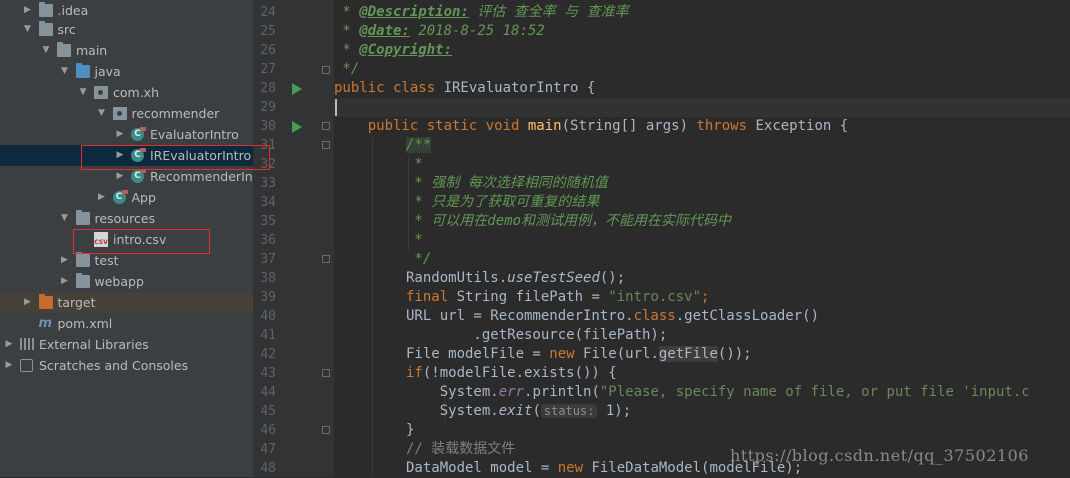 The height and width of the screenshot is (478, 1070). I want to click on tree-item-label: test, so click(106, 260).